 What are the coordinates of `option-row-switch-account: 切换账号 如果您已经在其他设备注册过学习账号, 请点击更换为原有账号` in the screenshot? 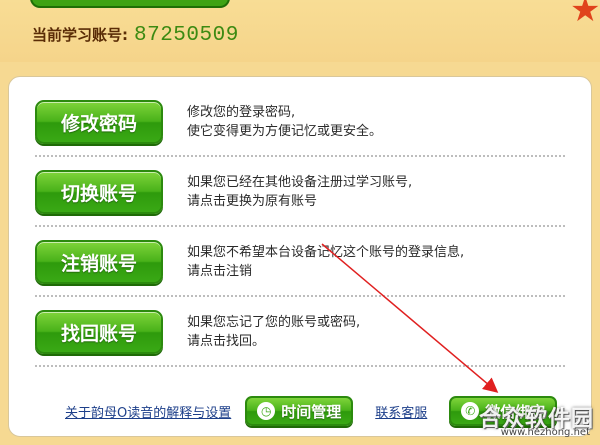 It's located at (300, 192).